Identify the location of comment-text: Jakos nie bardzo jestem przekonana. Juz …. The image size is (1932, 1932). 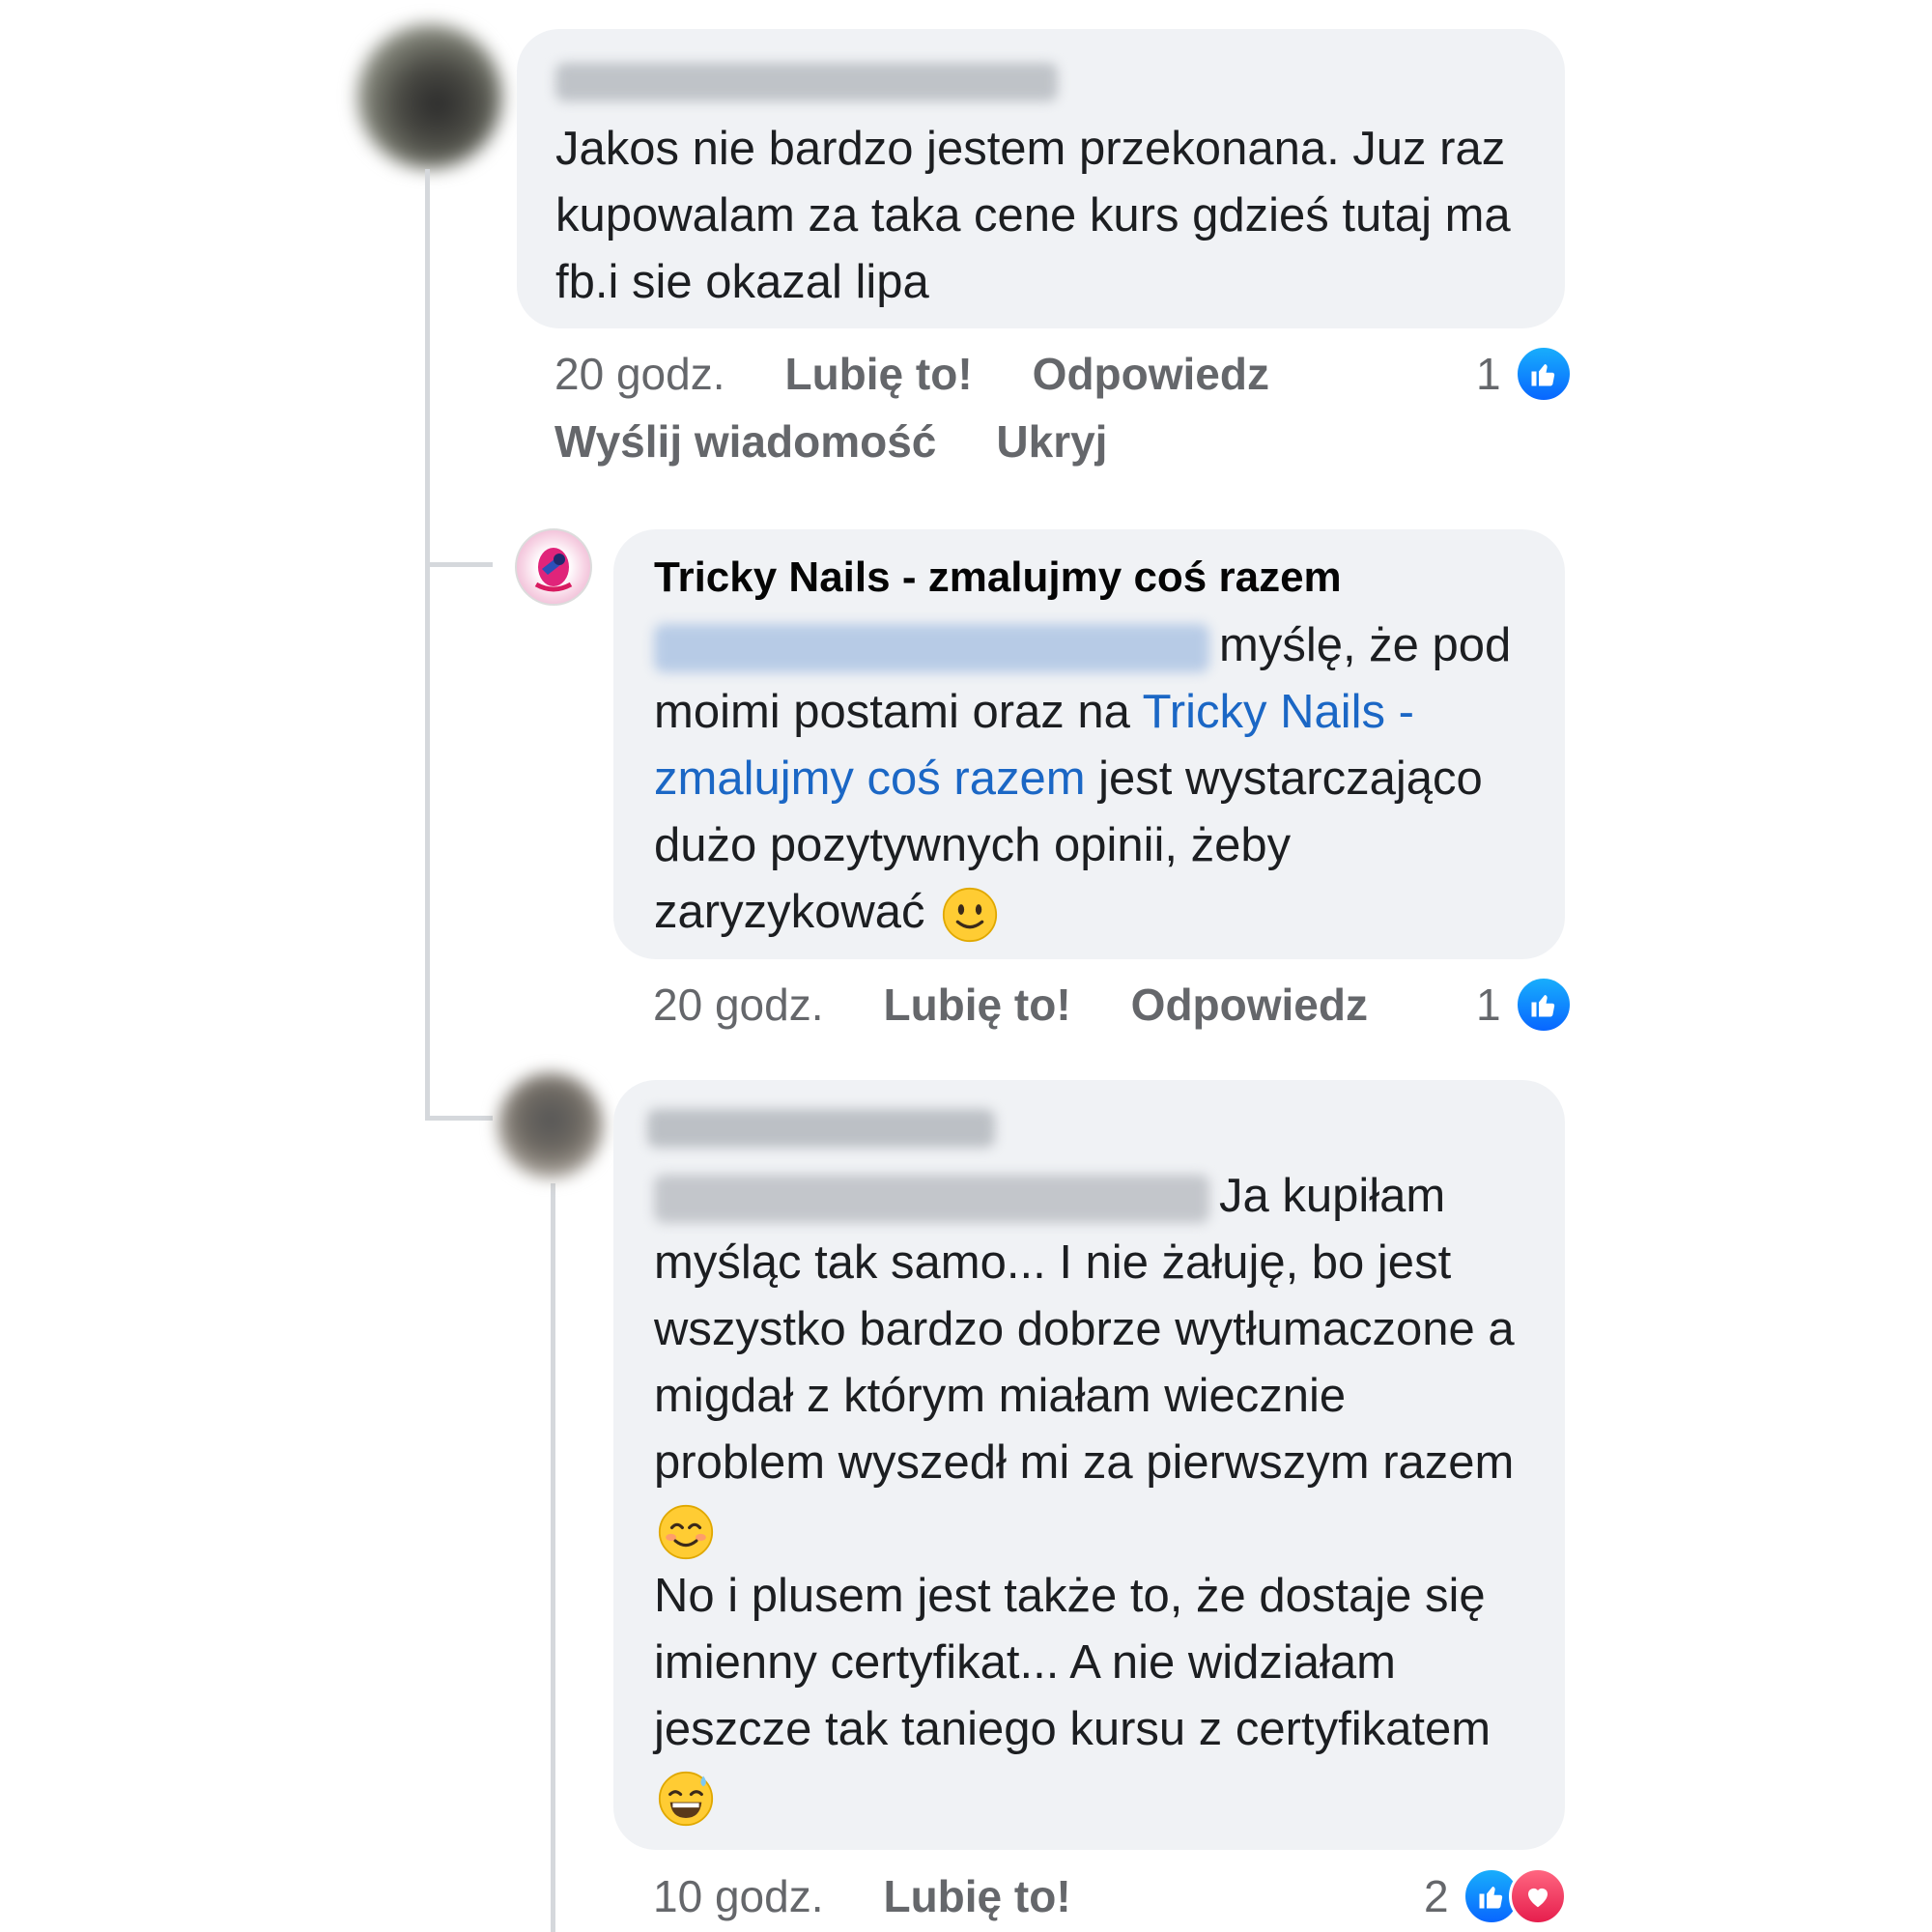
(1033, 215).